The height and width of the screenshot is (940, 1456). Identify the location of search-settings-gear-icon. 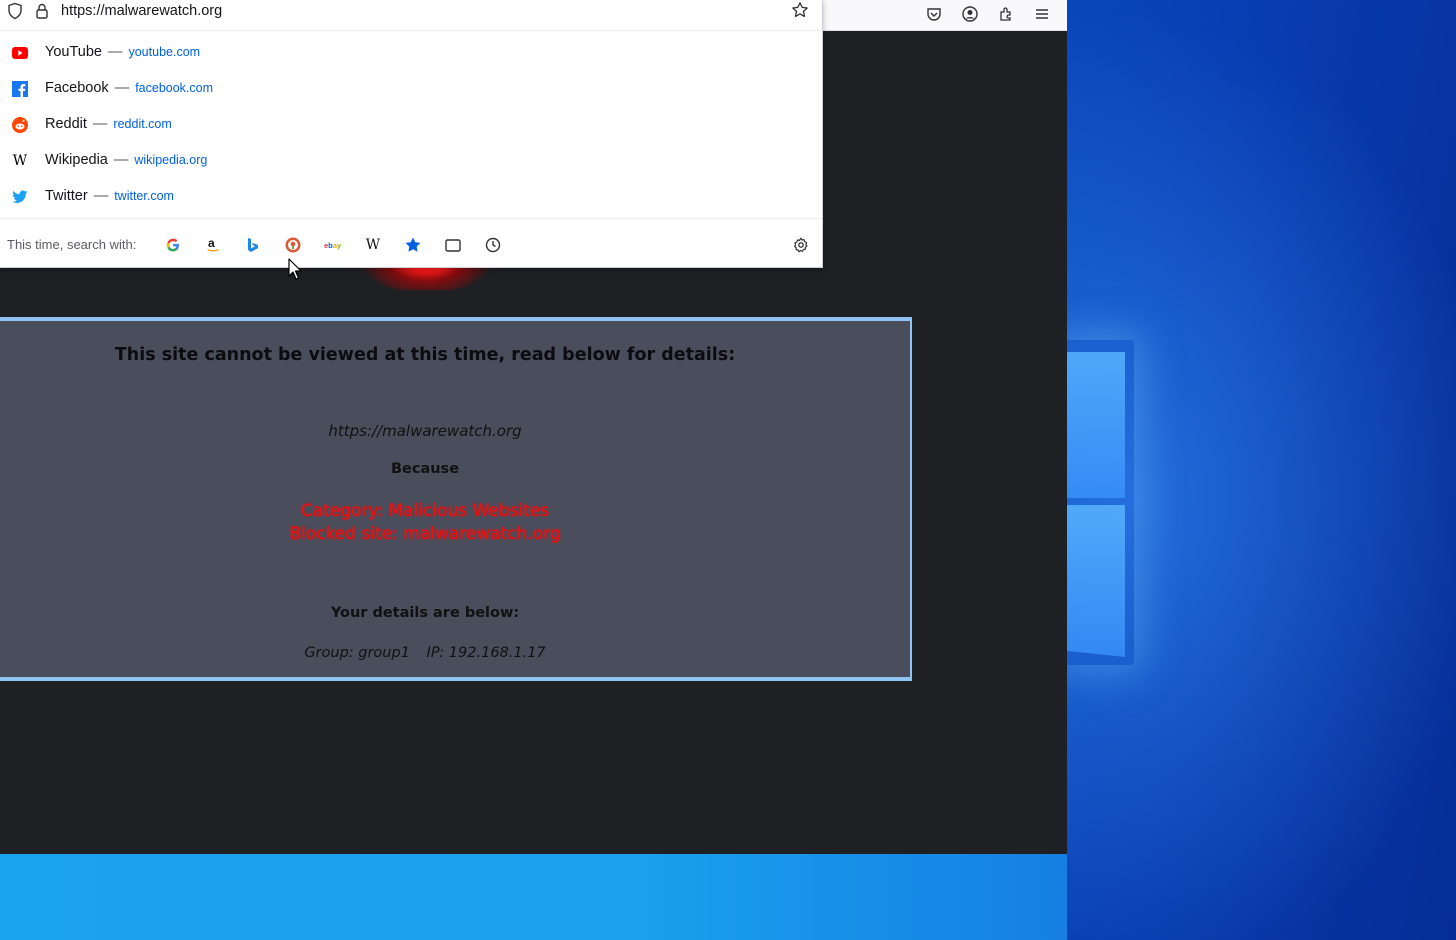
(801, 245).